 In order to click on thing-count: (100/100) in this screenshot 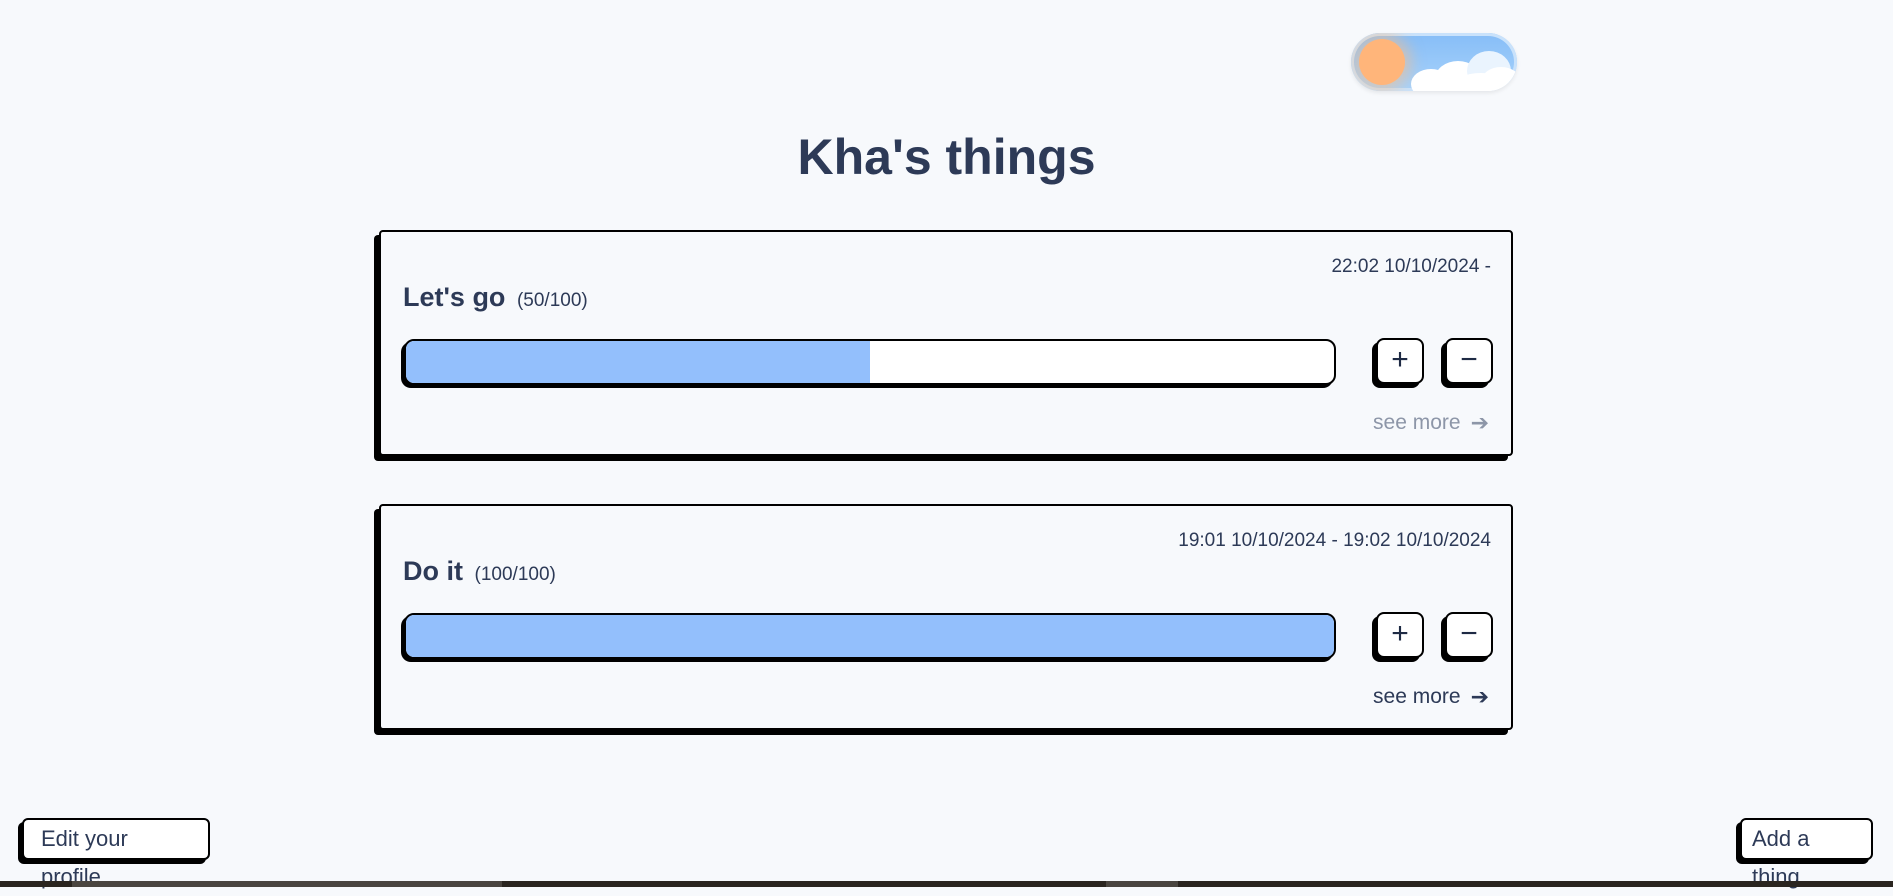, I will do `click(515, 574)`.